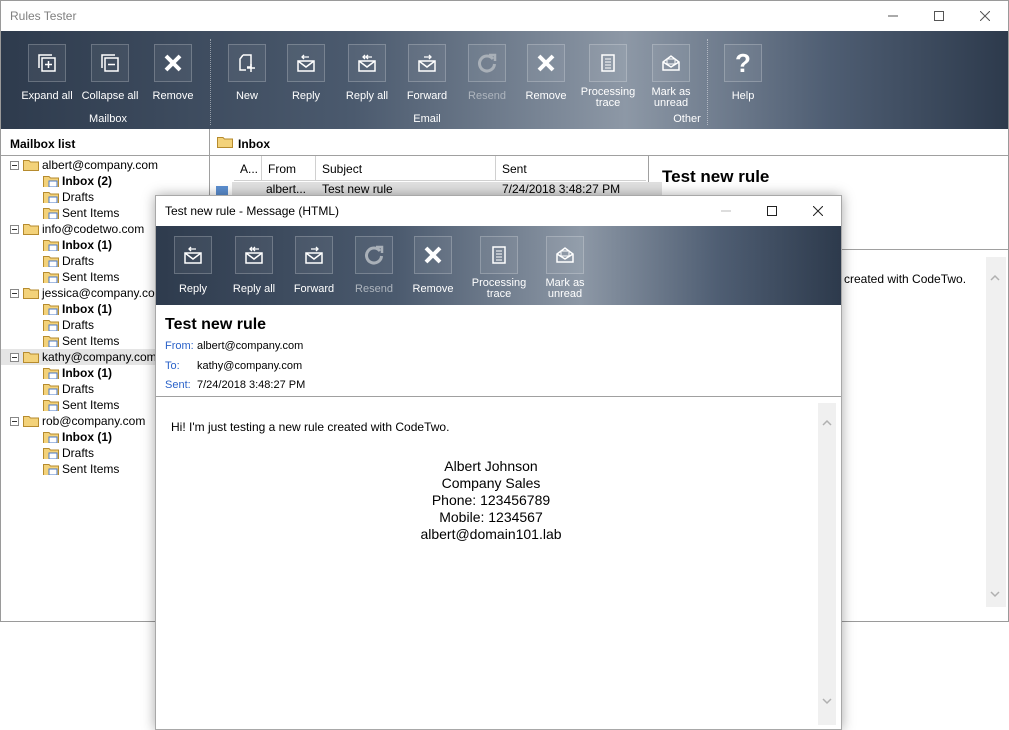 This screenshot has width=1009, height=730. I want to click on folder-label: Inbox (1), so click(87, 245).